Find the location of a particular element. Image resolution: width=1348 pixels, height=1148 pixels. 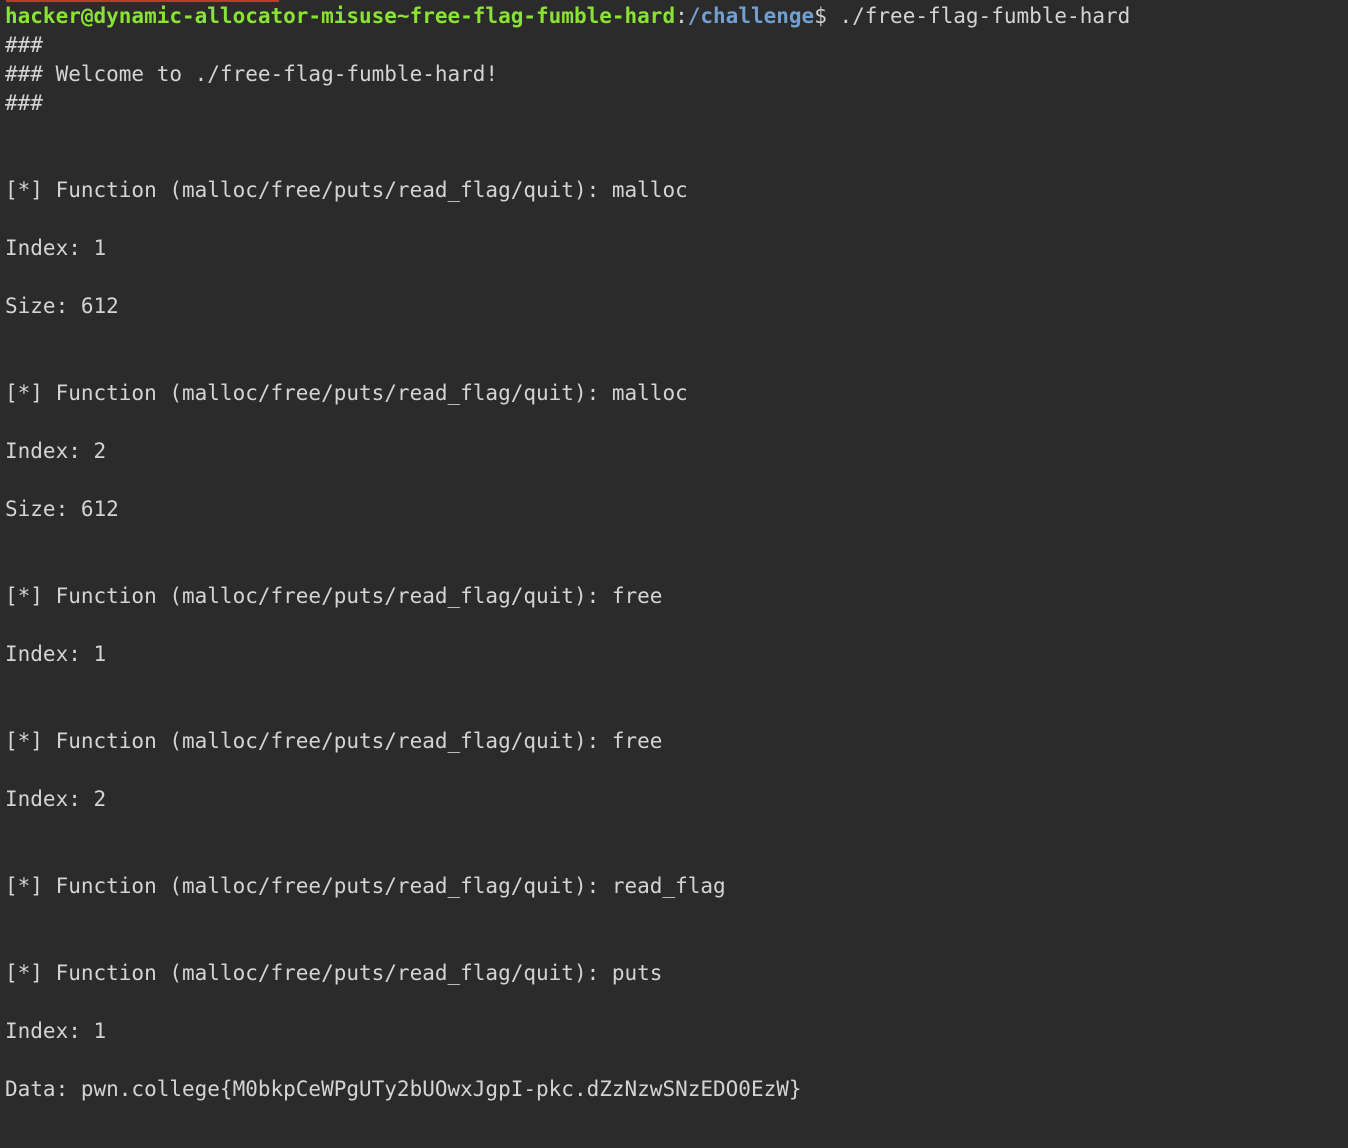

prompt-path: /challenge is located at coordinates (751, 16).